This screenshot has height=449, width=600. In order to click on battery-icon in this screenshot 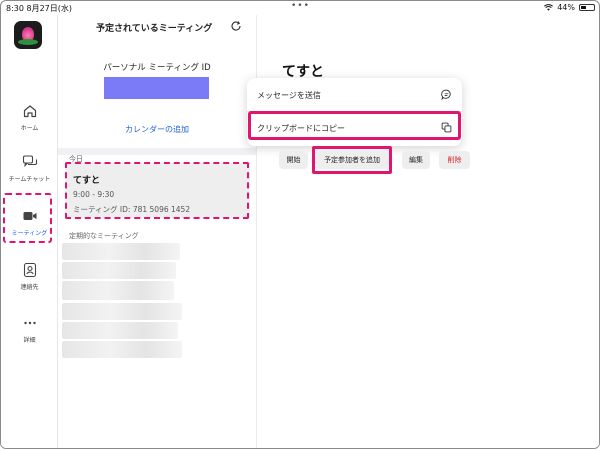, I will do `click(587, 7)`.